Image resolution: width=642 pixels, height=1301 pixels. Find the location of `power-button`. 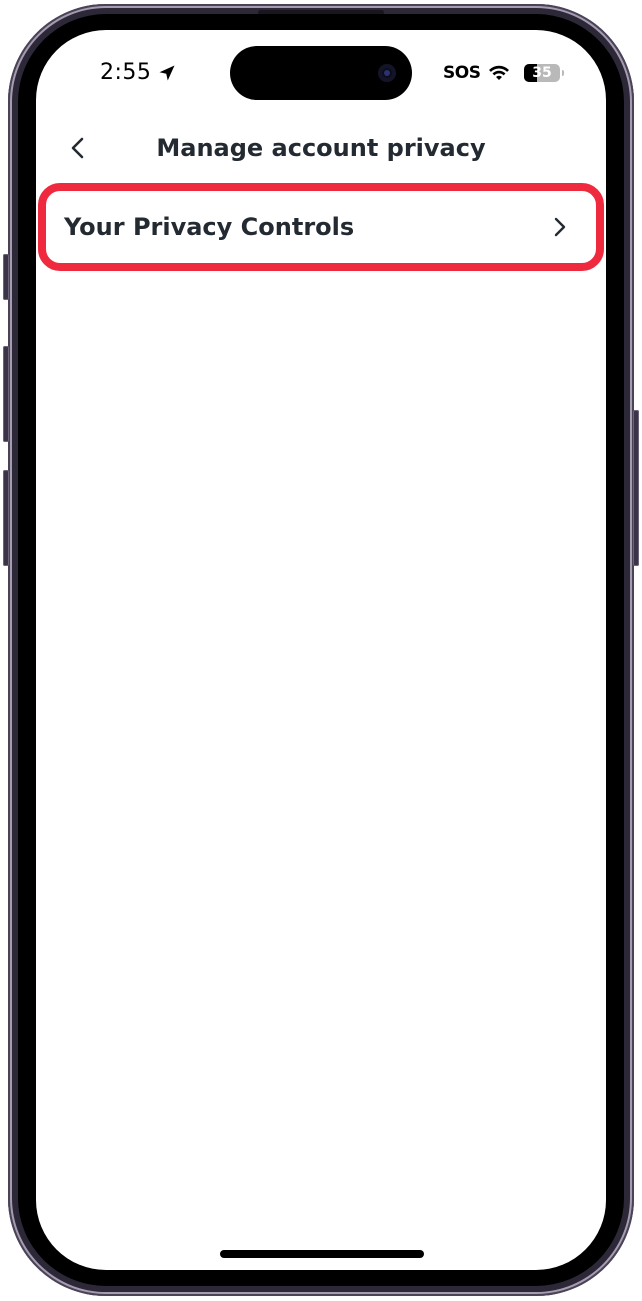

power-button is located at coordinates (636, 488).